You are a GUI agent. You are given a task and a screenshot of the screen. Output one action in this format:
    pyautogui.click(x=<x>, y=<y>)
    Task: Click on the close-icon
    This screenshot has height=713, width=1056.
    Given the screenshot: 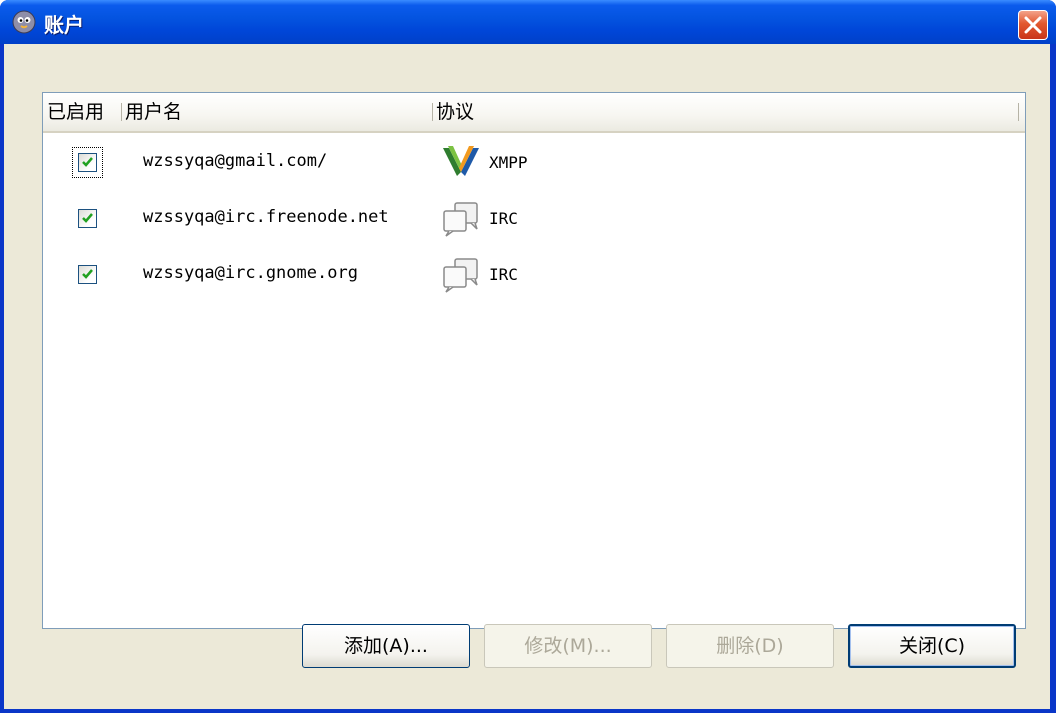 What is the action you would take?
    pyautogui.click(x=1033, y=25)
    